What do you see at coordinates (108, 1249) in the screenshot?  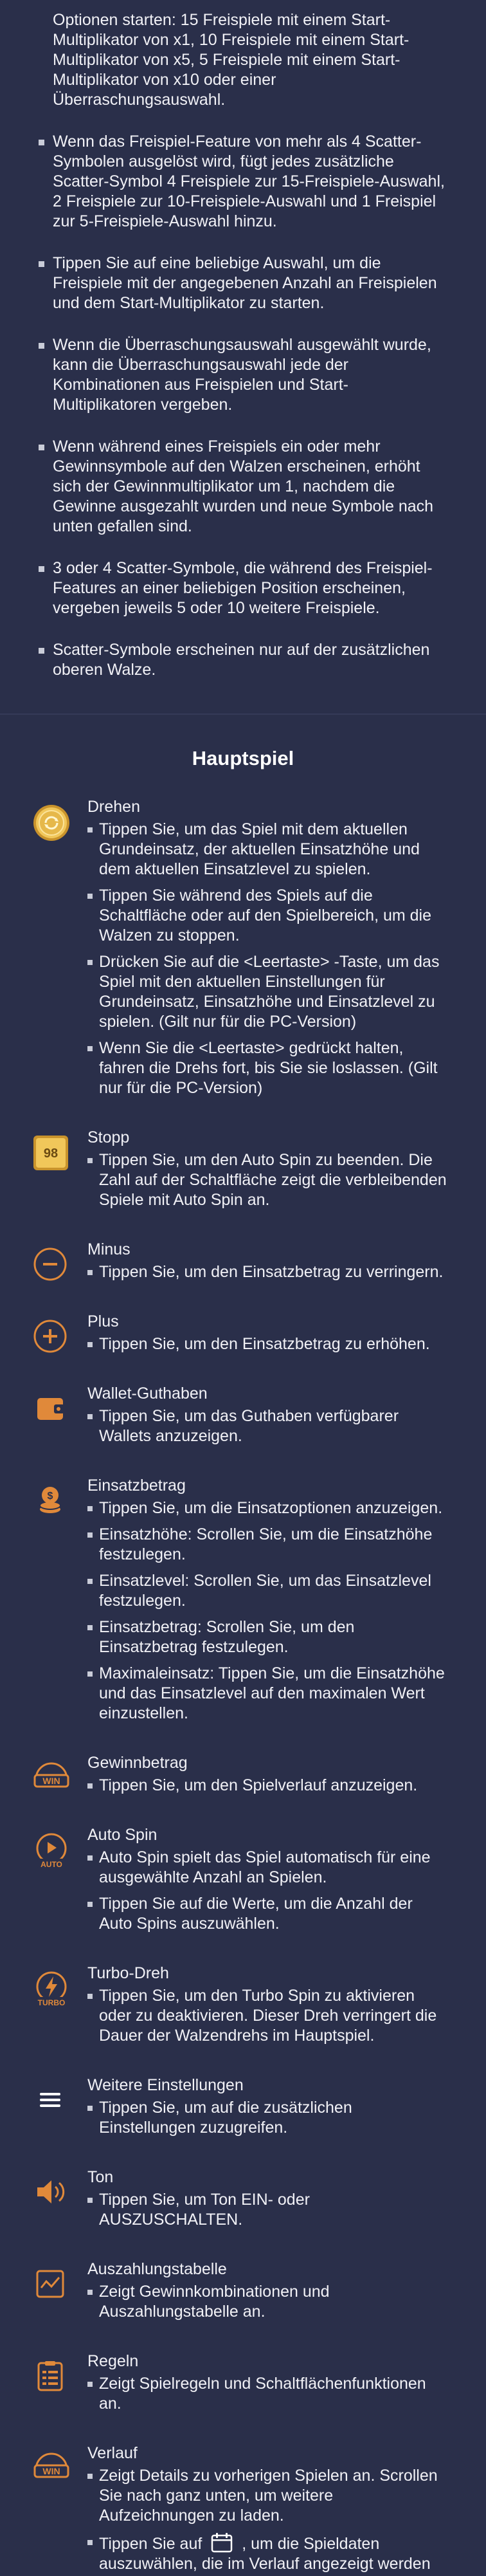 I see `item-title: Minus` at bounding box center [108, 1249].